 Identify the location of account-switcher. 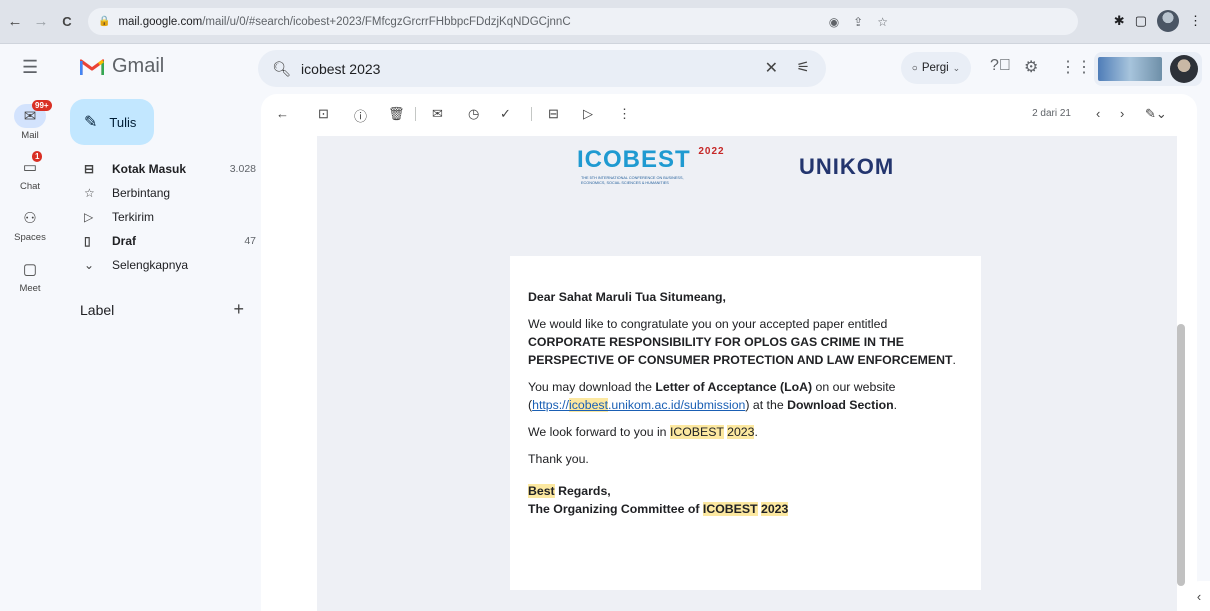
(1148, 69).